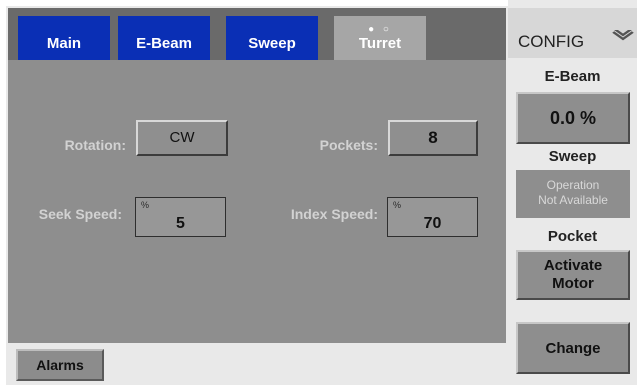 The height and width of the screenshot is (385, 637). I want to click on alarms-label: Alarms, so click(60, 365).